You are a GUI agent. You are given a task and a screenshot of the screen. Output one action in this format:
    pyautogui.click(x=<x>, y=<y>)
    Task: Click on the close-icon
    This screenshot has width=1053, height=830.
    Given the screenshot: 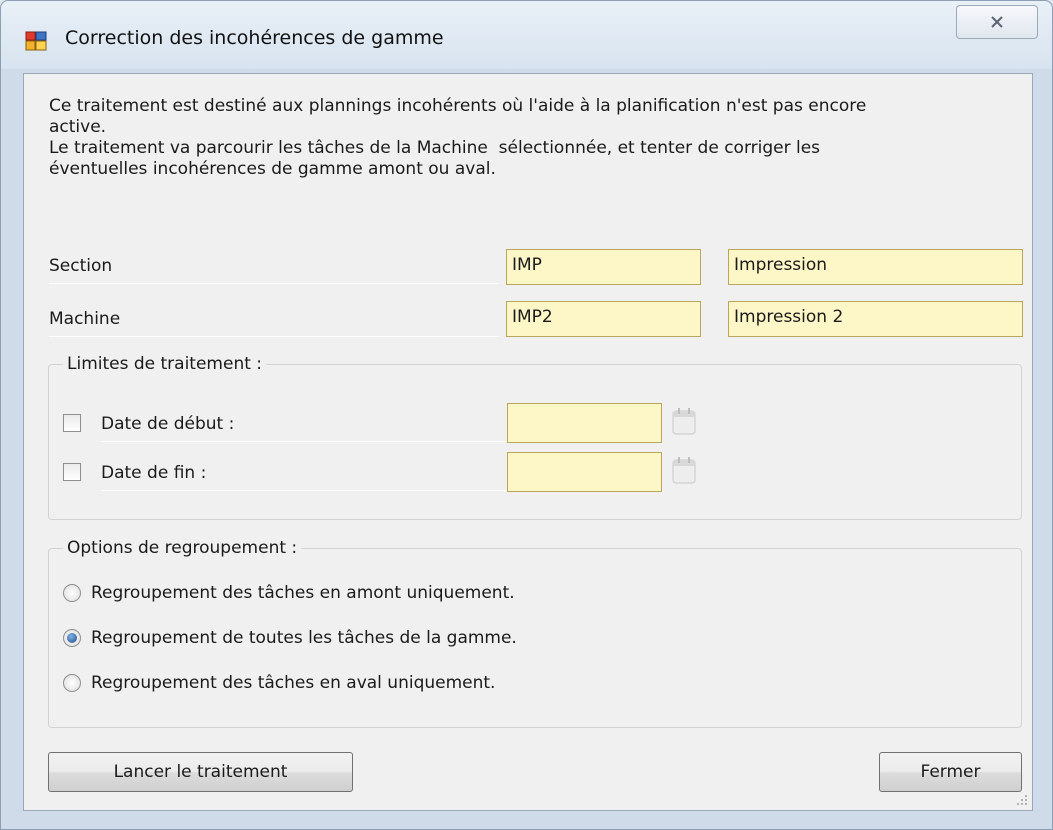 What is the action you would take?
    pyautogui.click(x=997, y=22)
    